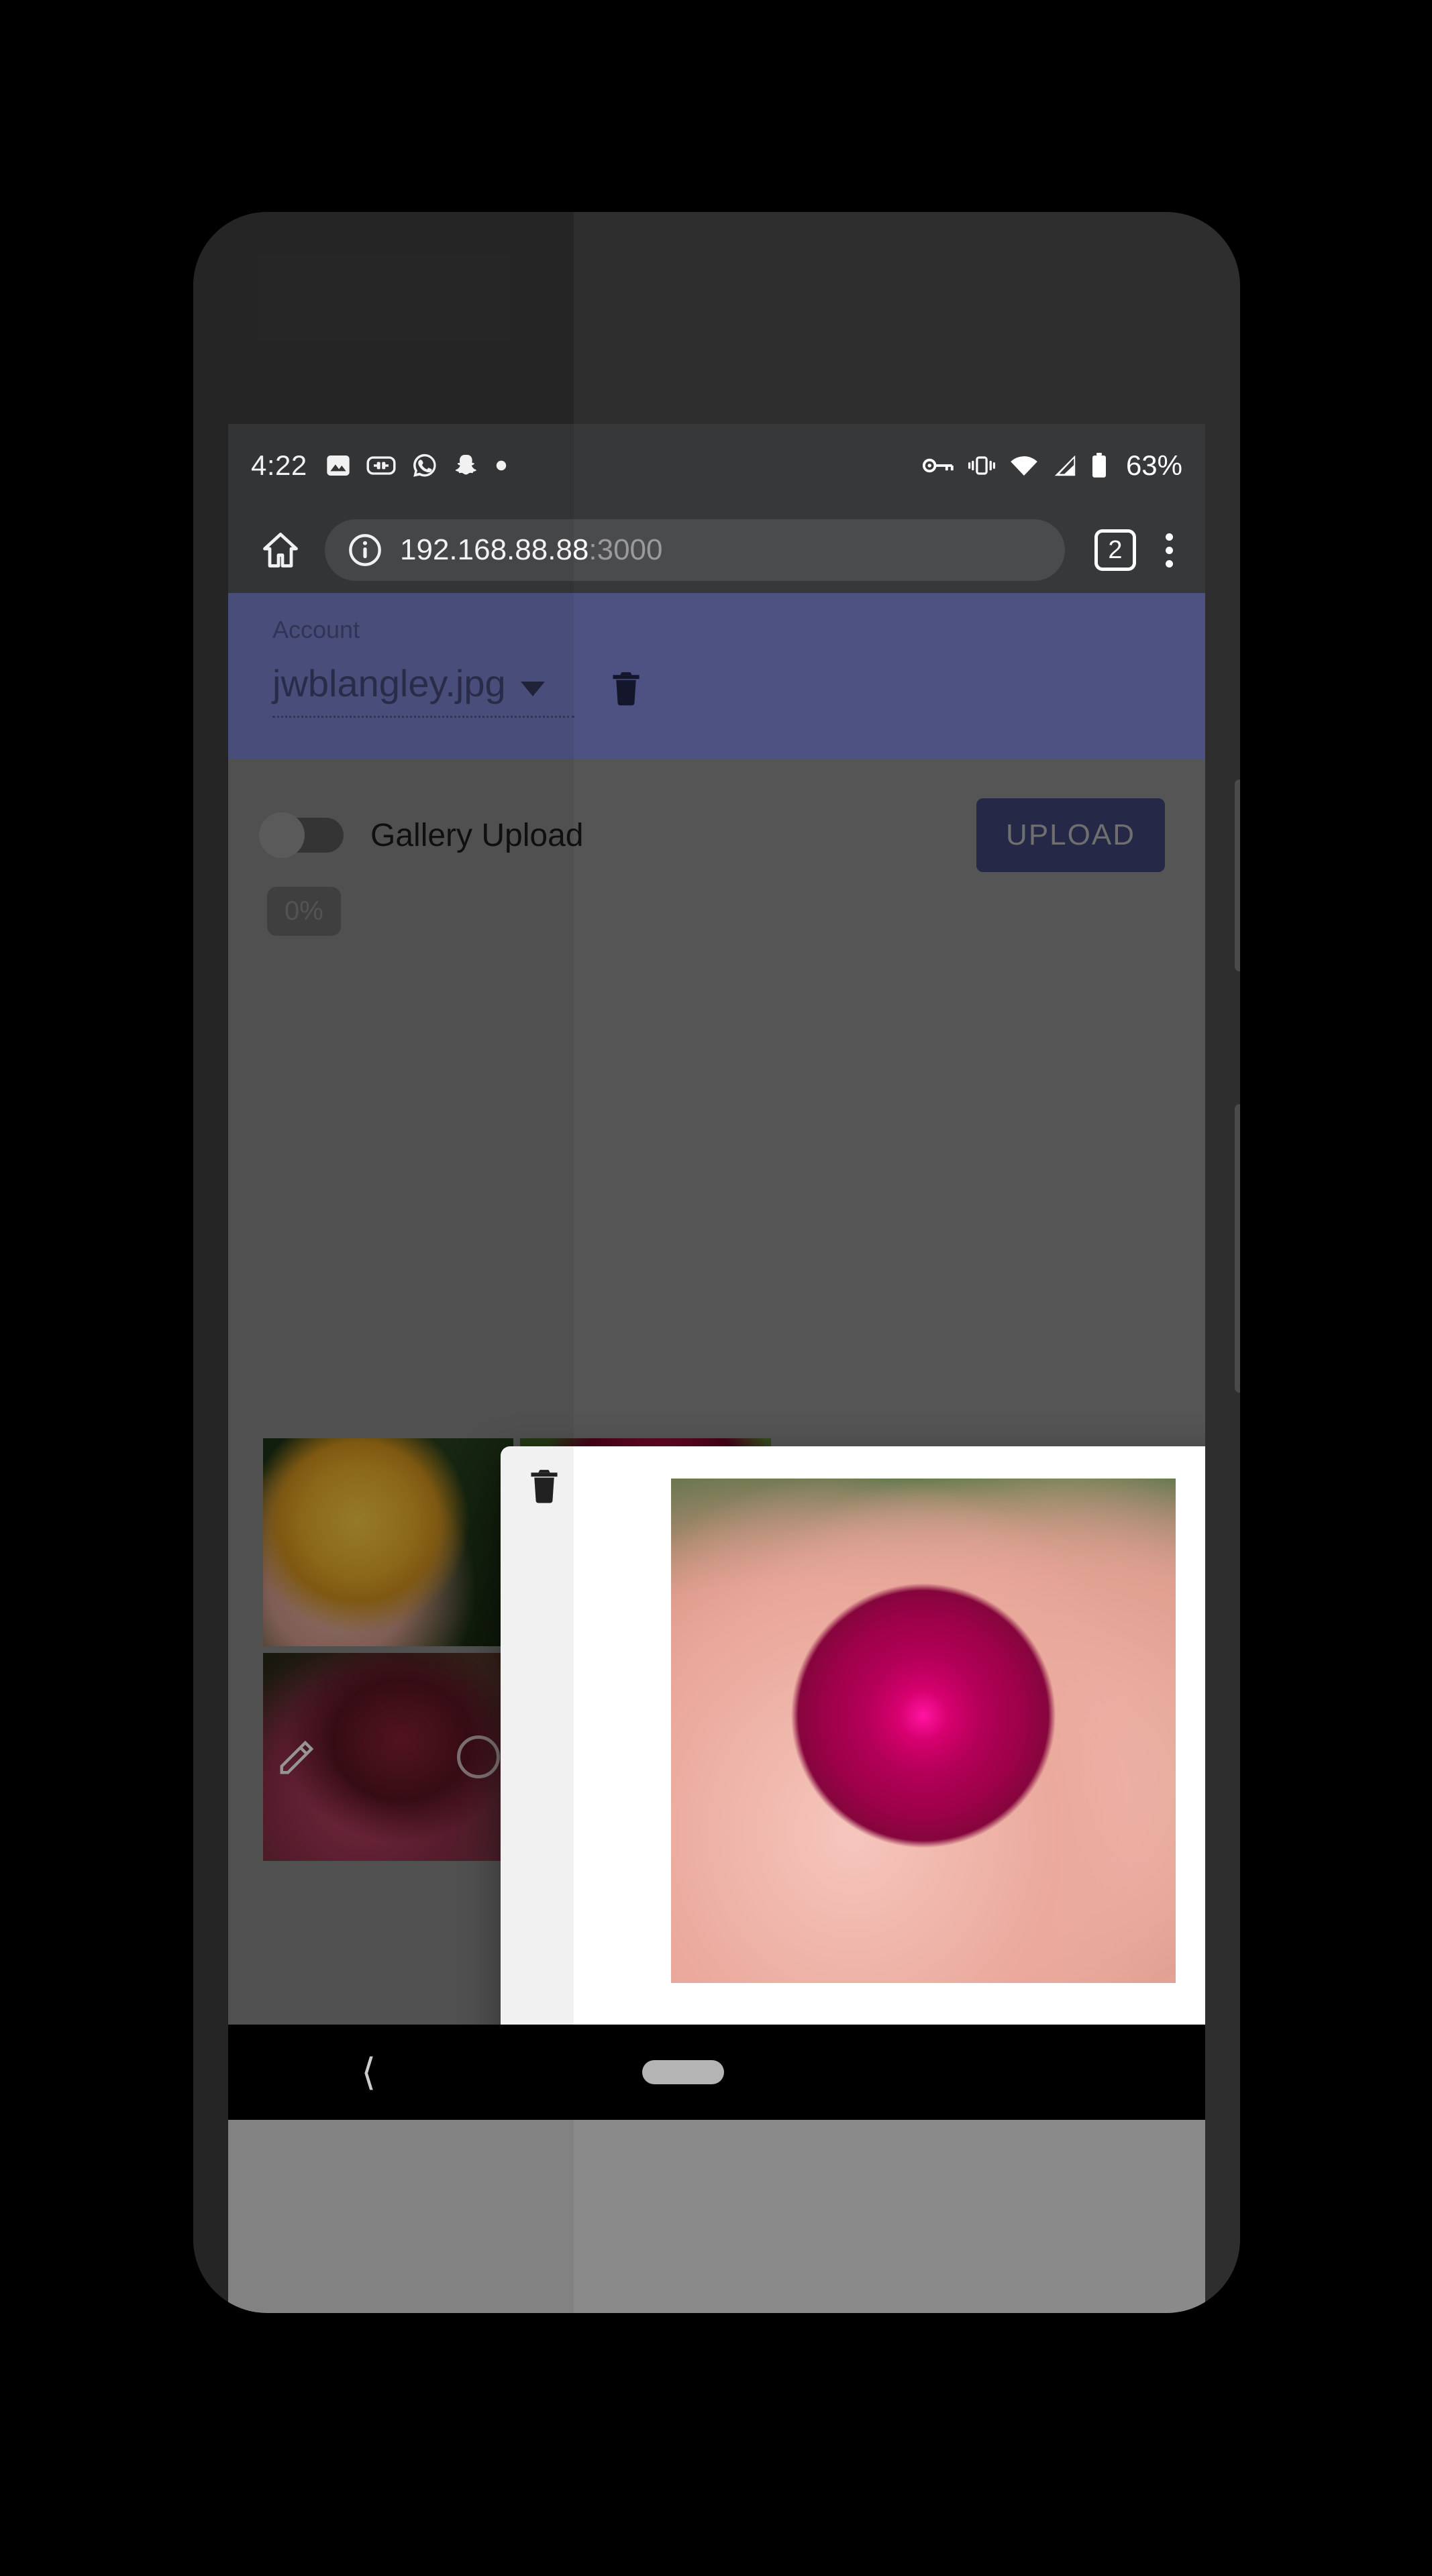 Image resolution: width=1432 pixels, height=2576 pixels. I want to click on vibrate-icon, so click(981, 465).